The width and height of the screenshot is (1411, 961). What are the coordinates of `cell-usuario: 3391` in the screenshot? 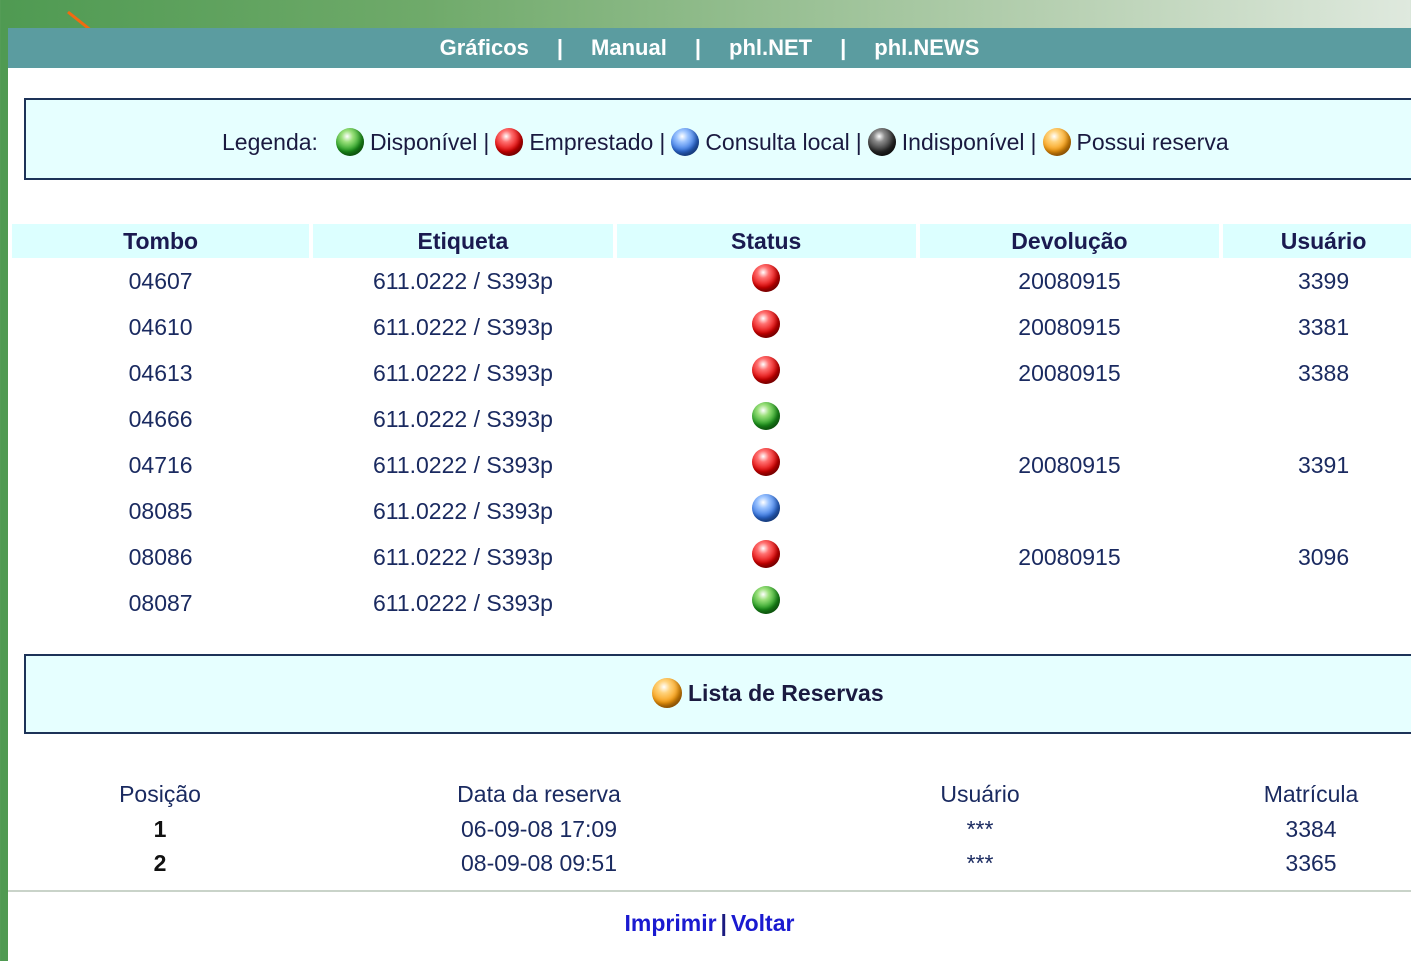 It's located at (1323, 464).